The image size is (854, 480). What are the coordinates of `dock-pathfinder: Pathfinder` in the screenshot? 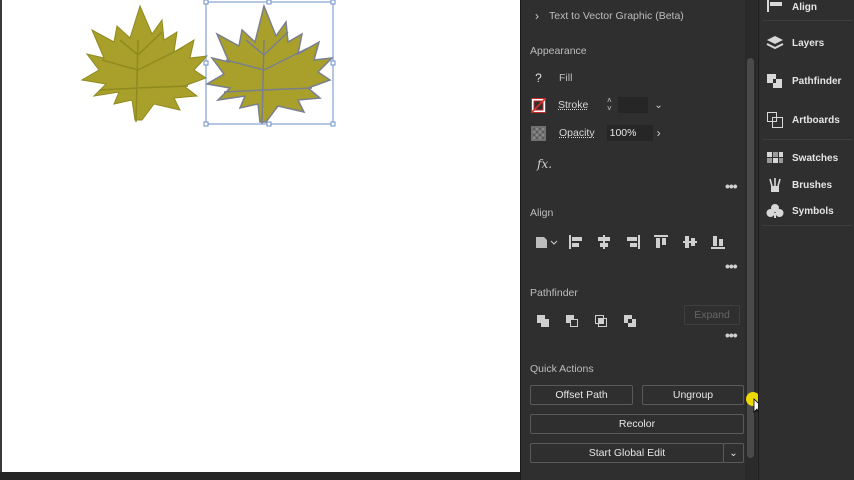 It's located at (803, 81).